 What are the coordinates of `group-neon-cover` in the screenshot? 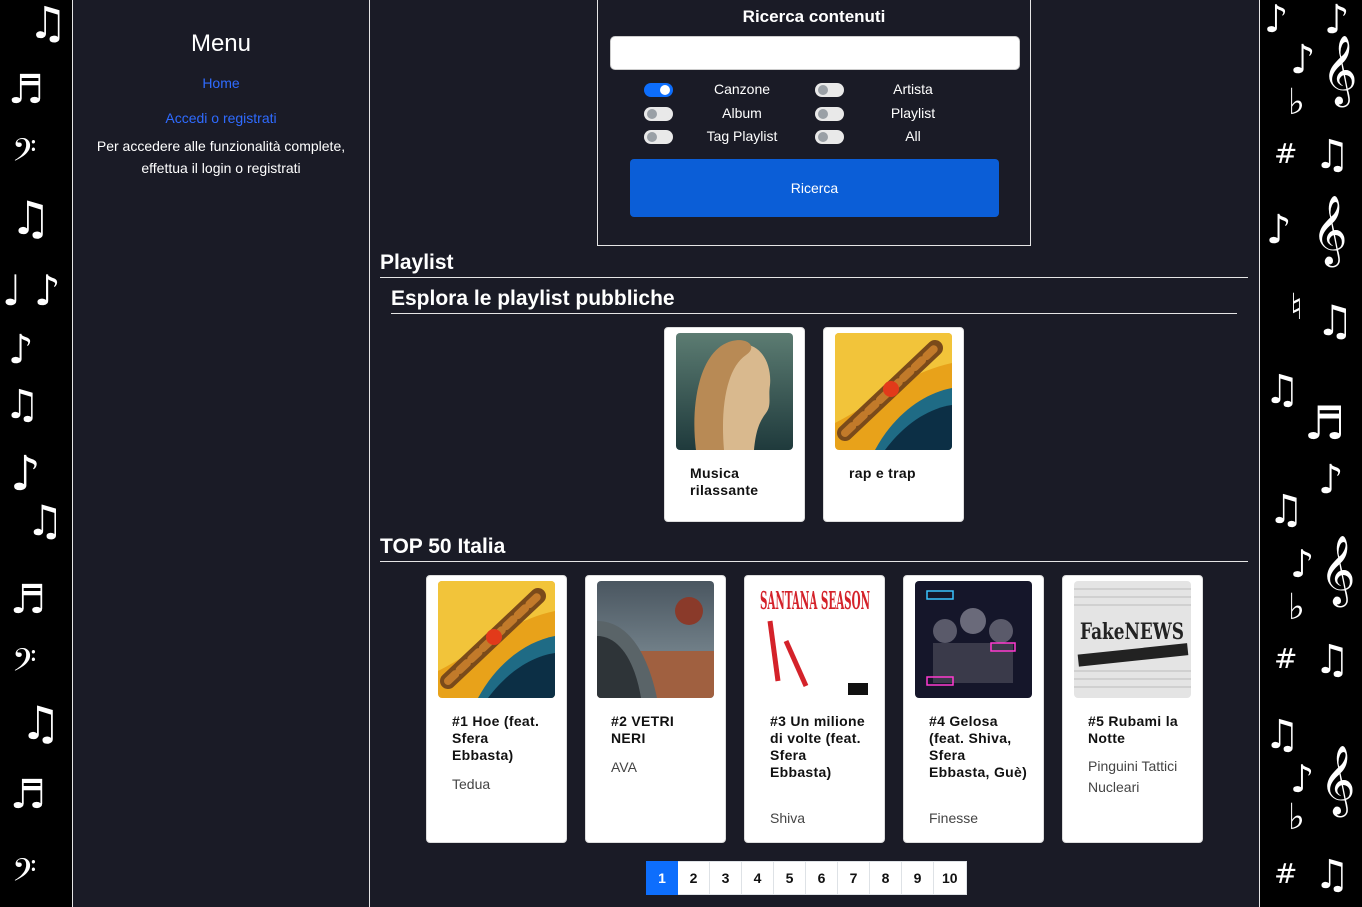 It's located at (973, 639).